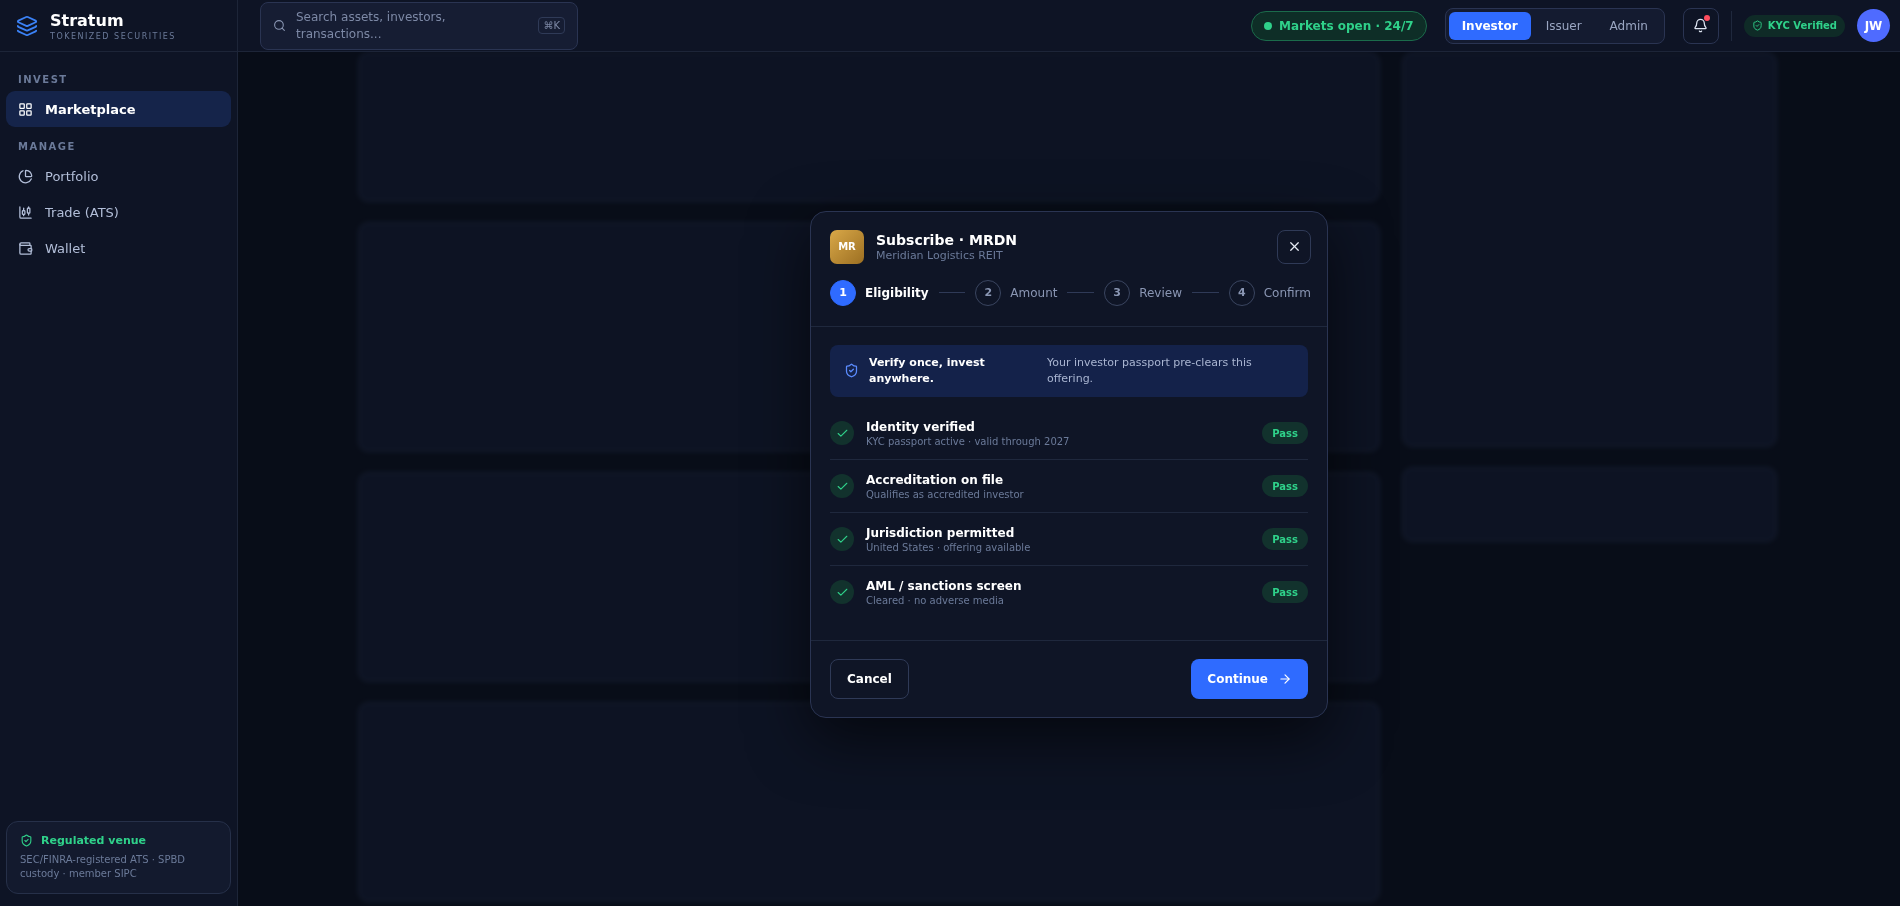  What do you see at coordinates (118, 109) in the screenshot?
I see `sidebar-item: Marketplace` at bounding box center [118, 109].